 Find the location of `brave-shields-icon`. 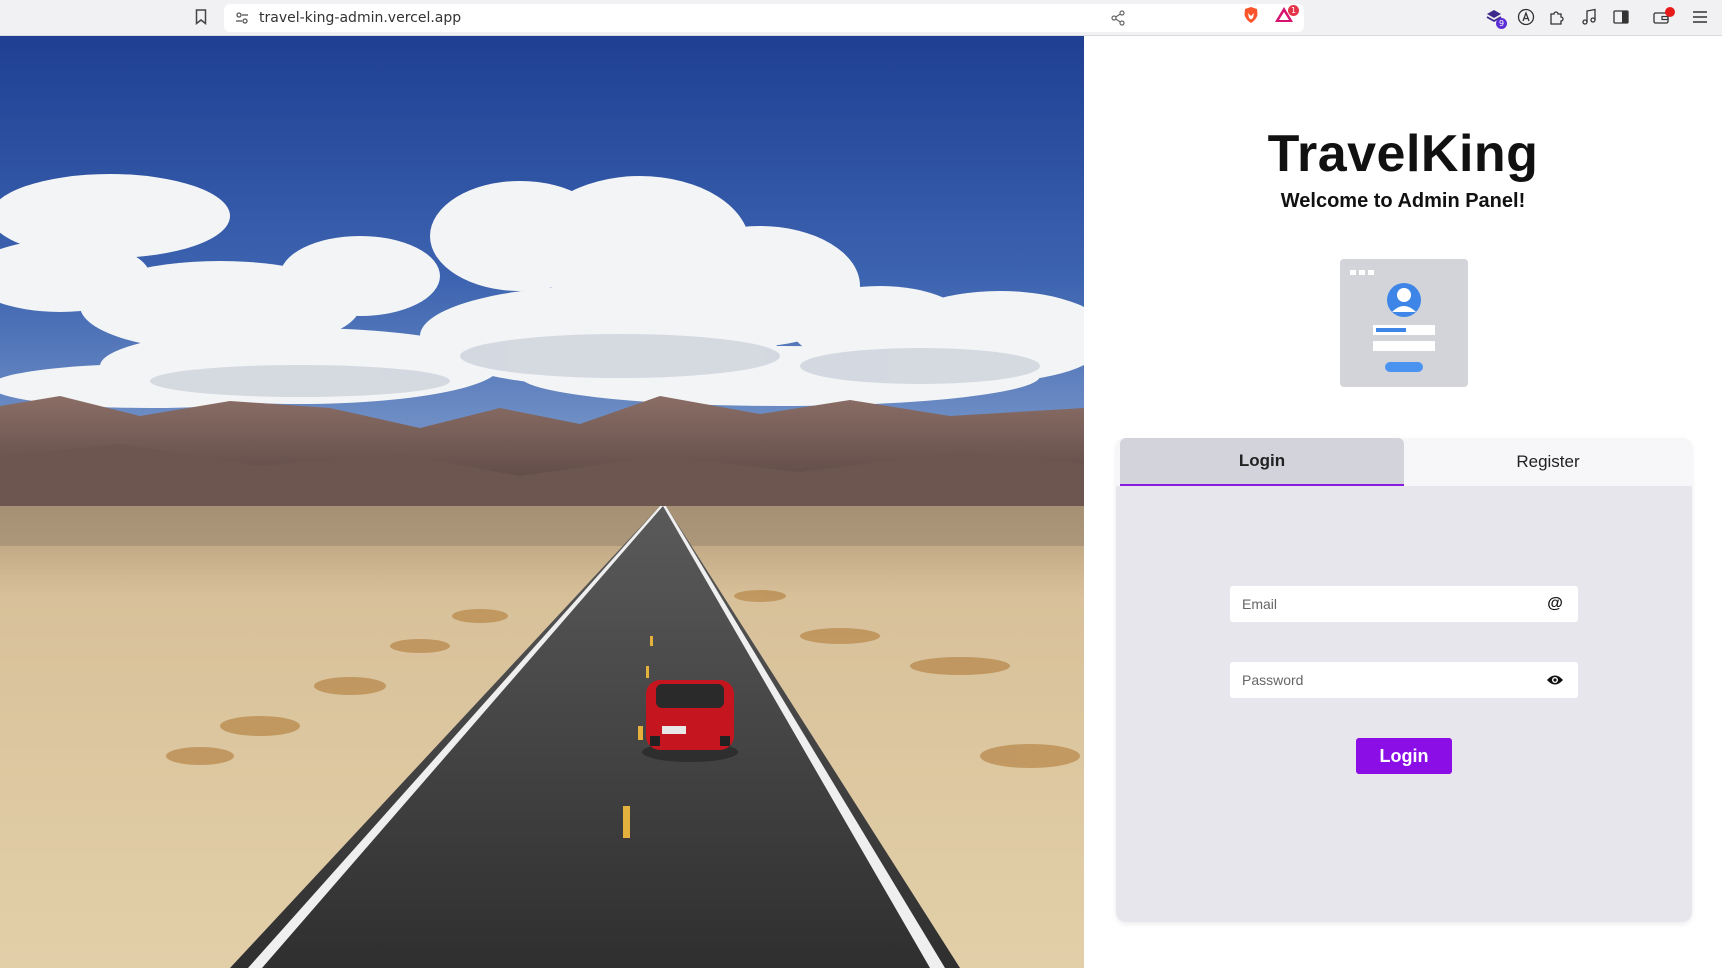

brave-shields-icon is located at coordinates (1251, 15).